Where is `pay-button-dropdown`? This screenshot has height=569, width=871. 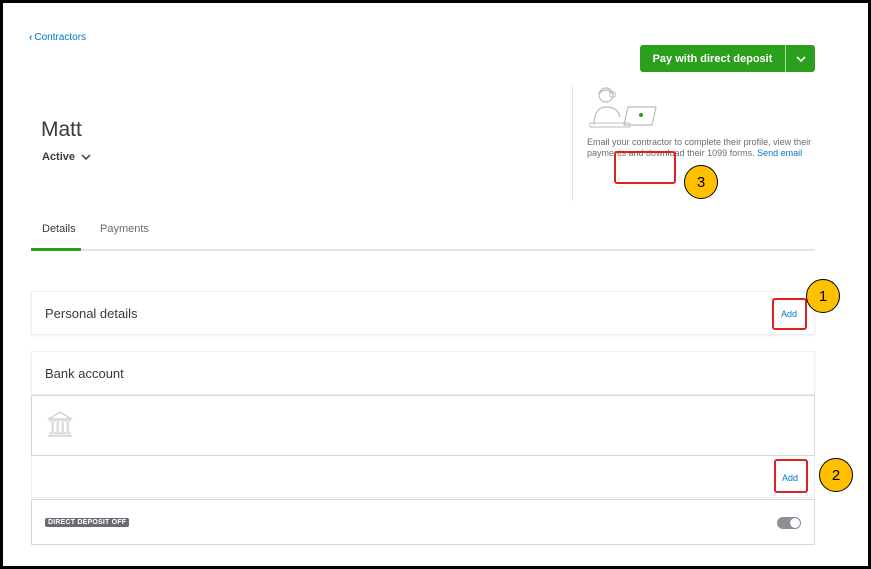 pay-button-dropdown is located at coordinates (800, 58).